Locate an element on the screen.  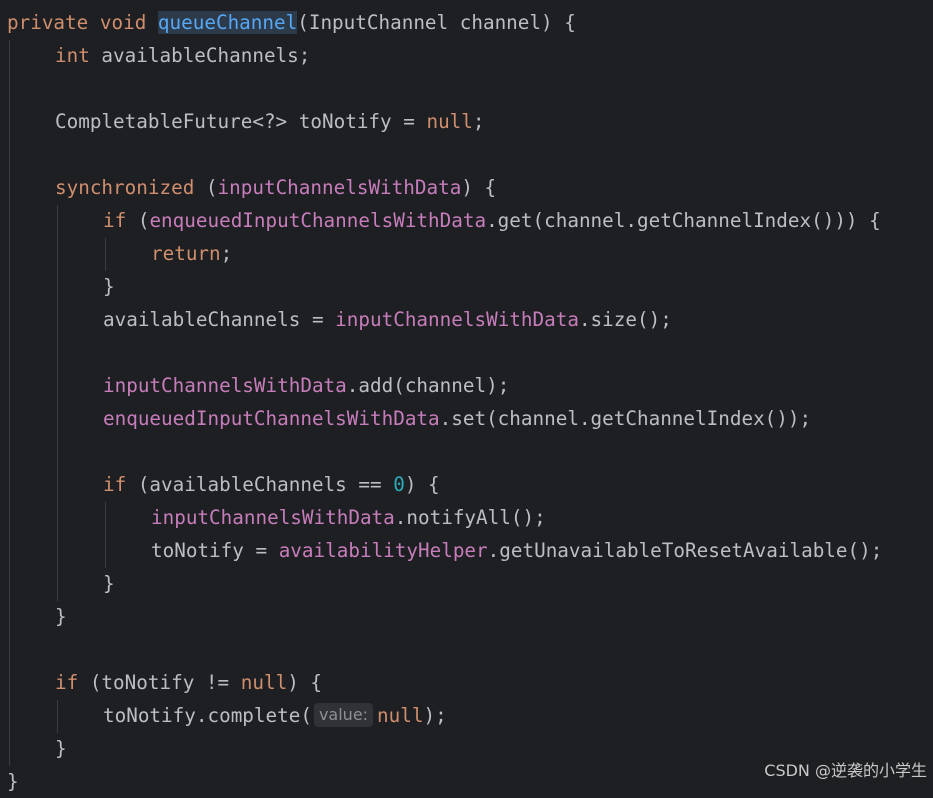
code-token: (availableChannels == is located at coordinates (260, 484).